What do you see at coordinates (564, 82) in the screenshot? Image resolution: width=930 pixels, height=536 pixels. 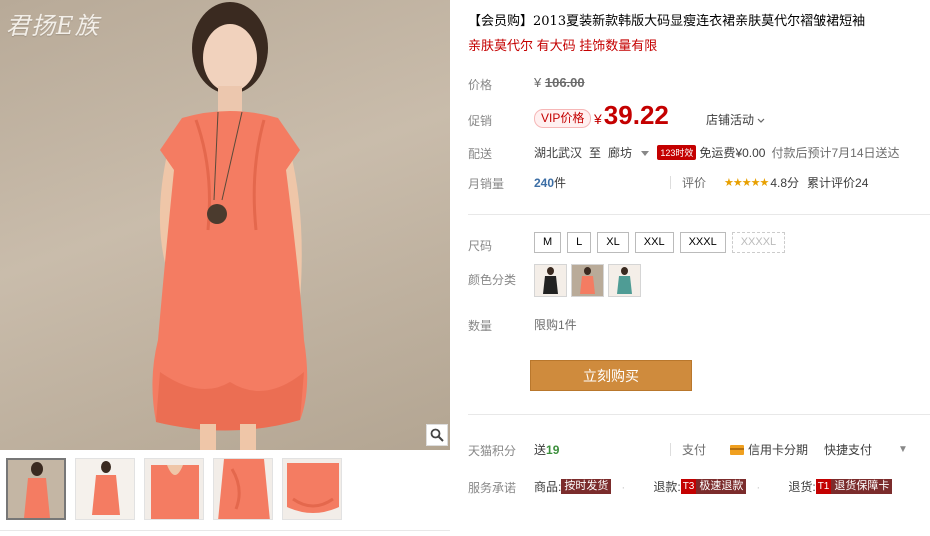 I see `original-price-value: 106.00` at bounding box center [564, 82].